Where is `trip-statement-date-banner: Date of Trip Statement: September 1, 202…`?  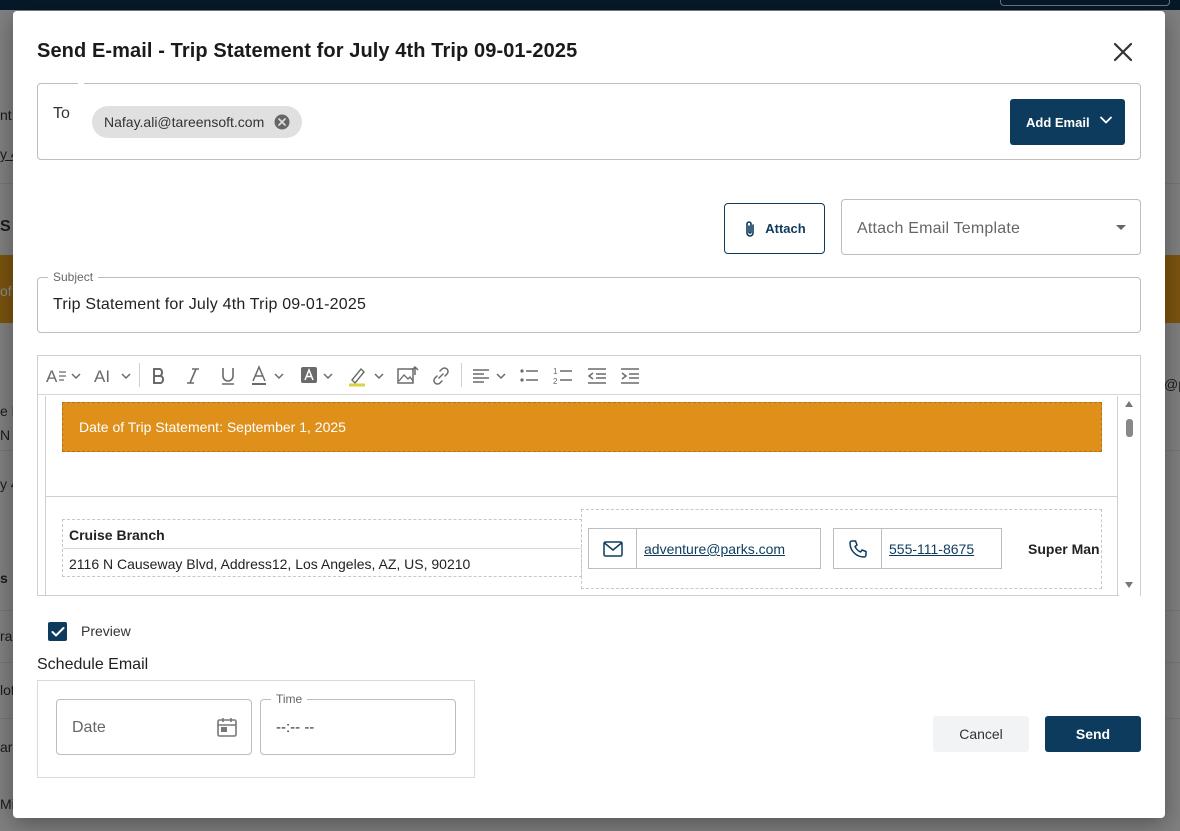 trip-statement-date-banner: Date of Trip Statement: September 1, 202… is located at coordinates (582, 427).